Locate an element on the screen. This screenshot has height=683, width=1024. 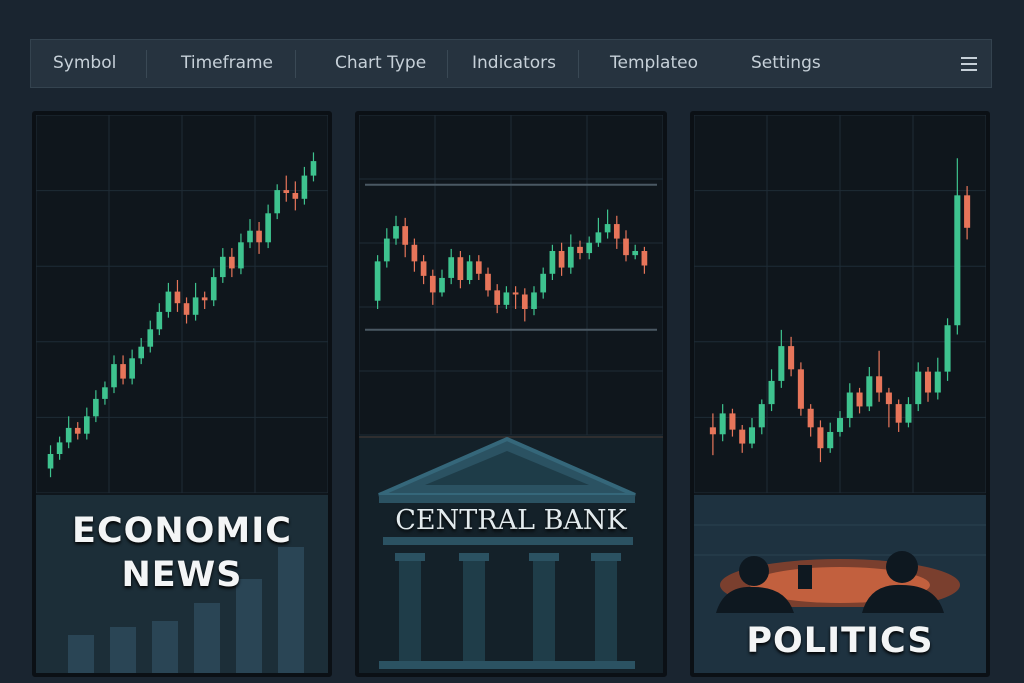
indicators-menu: Indicators is located at coordinates (514, 63).